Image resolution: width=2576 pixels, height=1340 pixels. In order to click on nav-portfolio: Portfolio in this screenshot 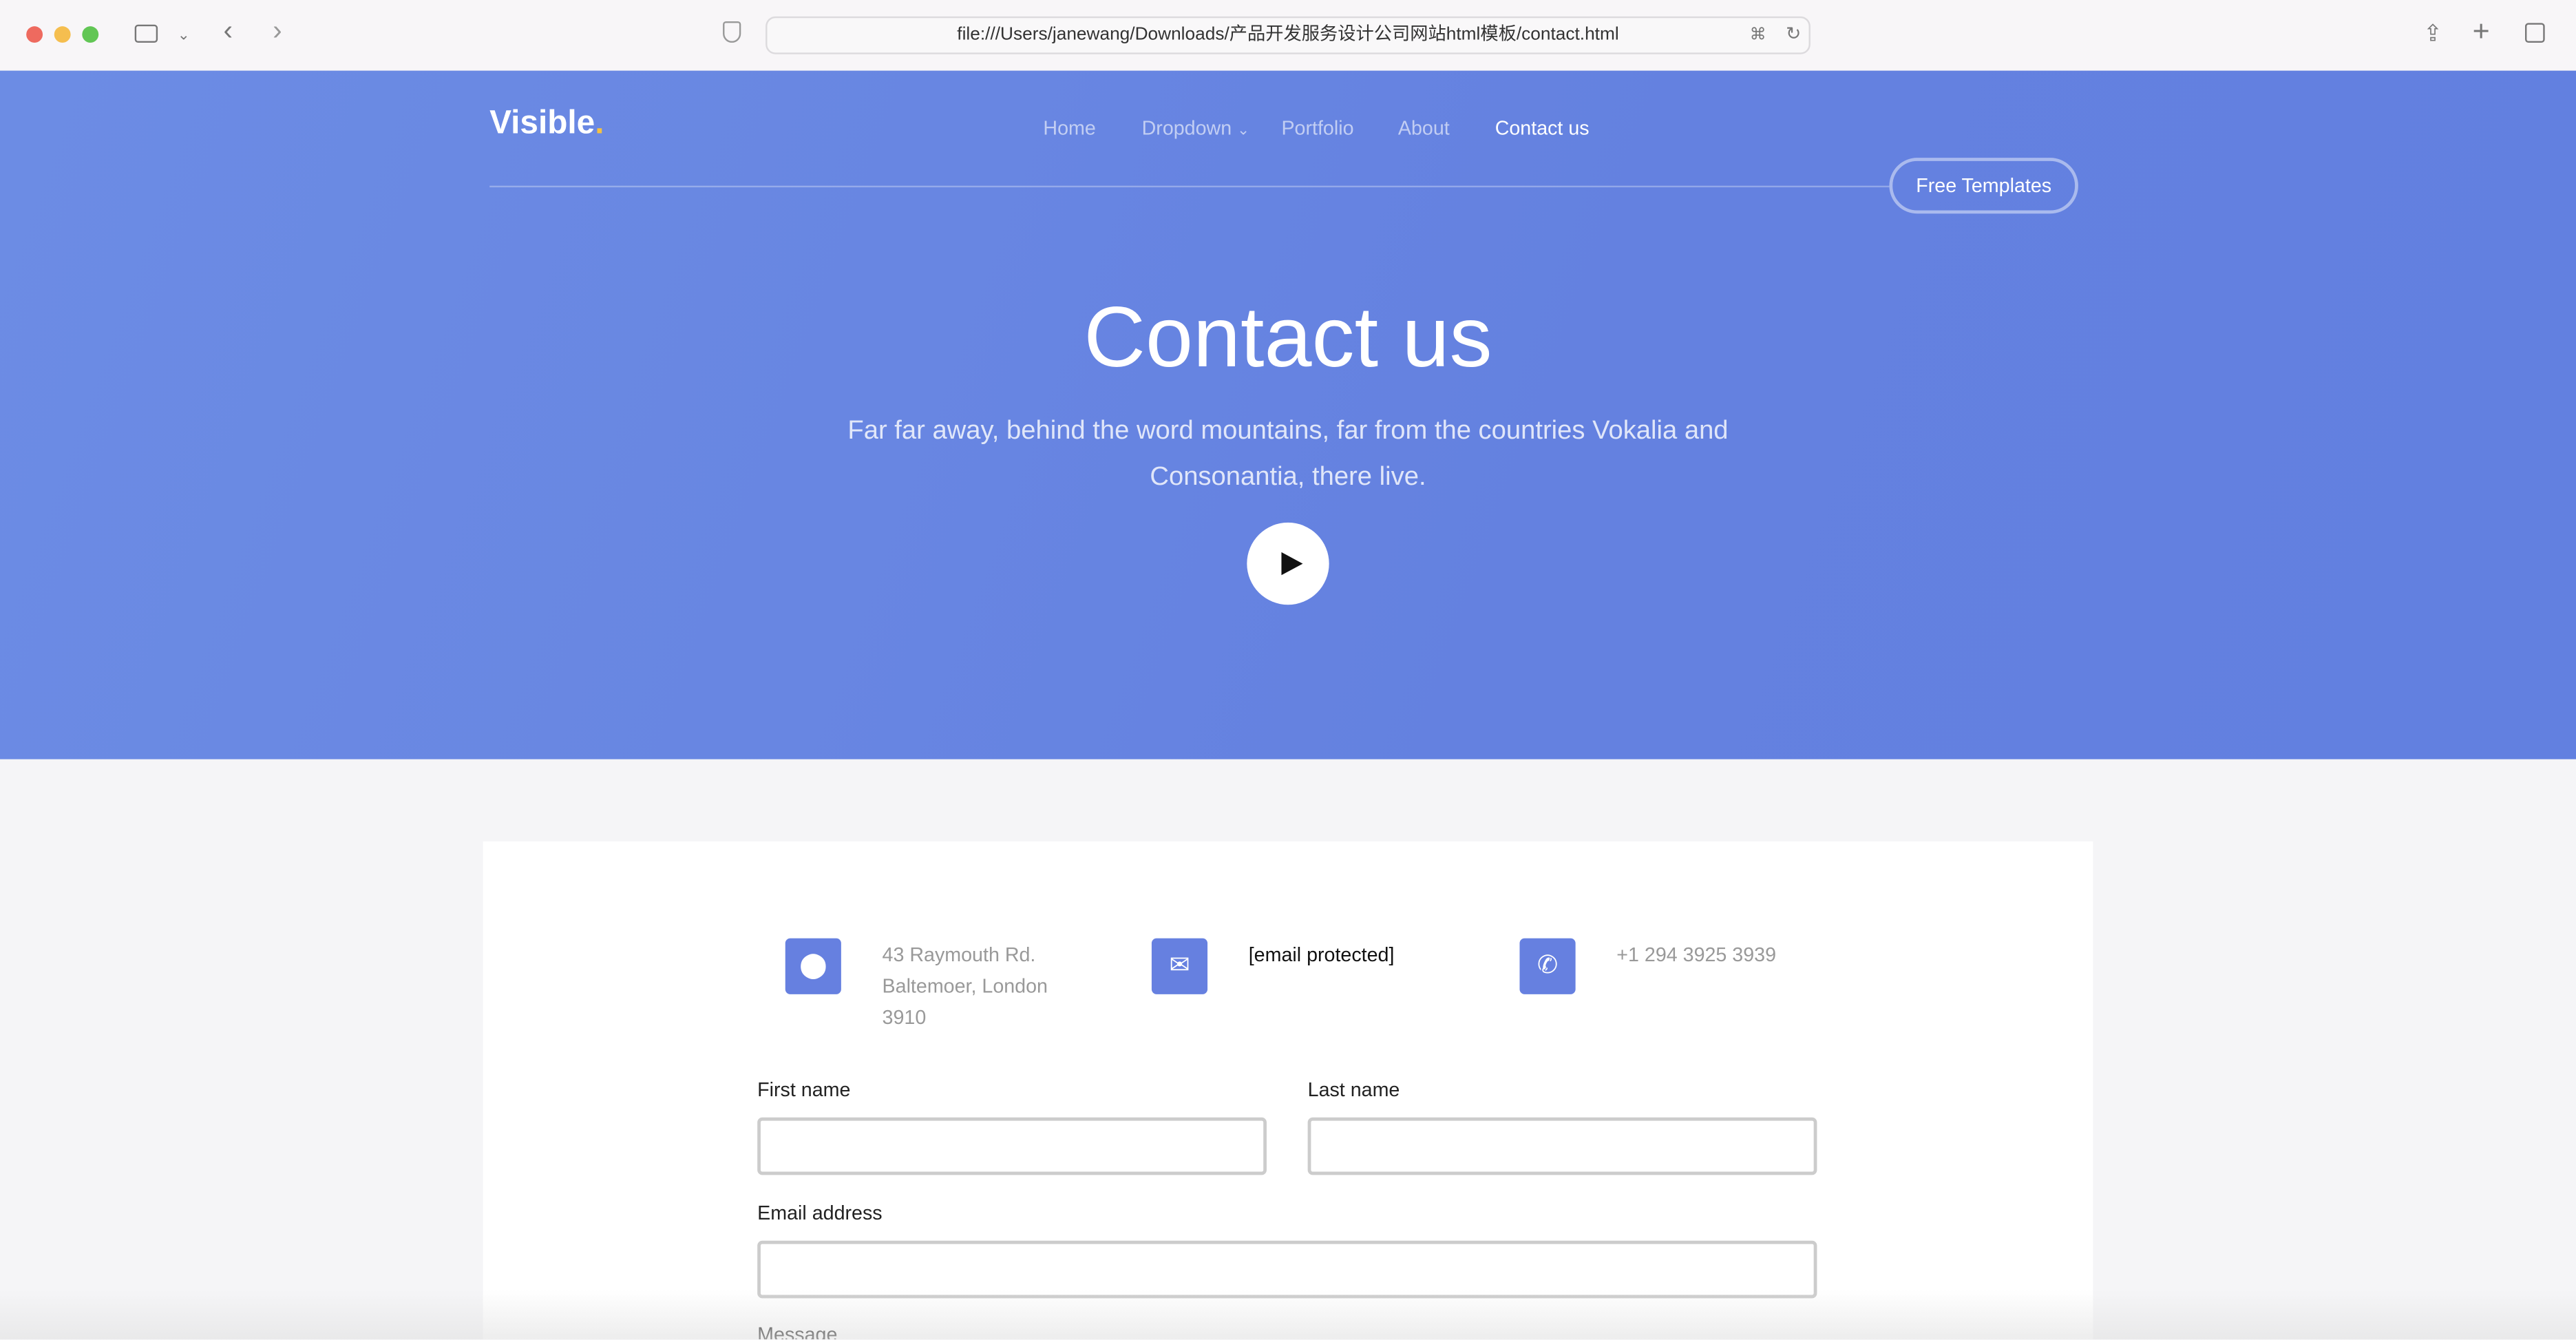, I will do `click(1317, 128)`.